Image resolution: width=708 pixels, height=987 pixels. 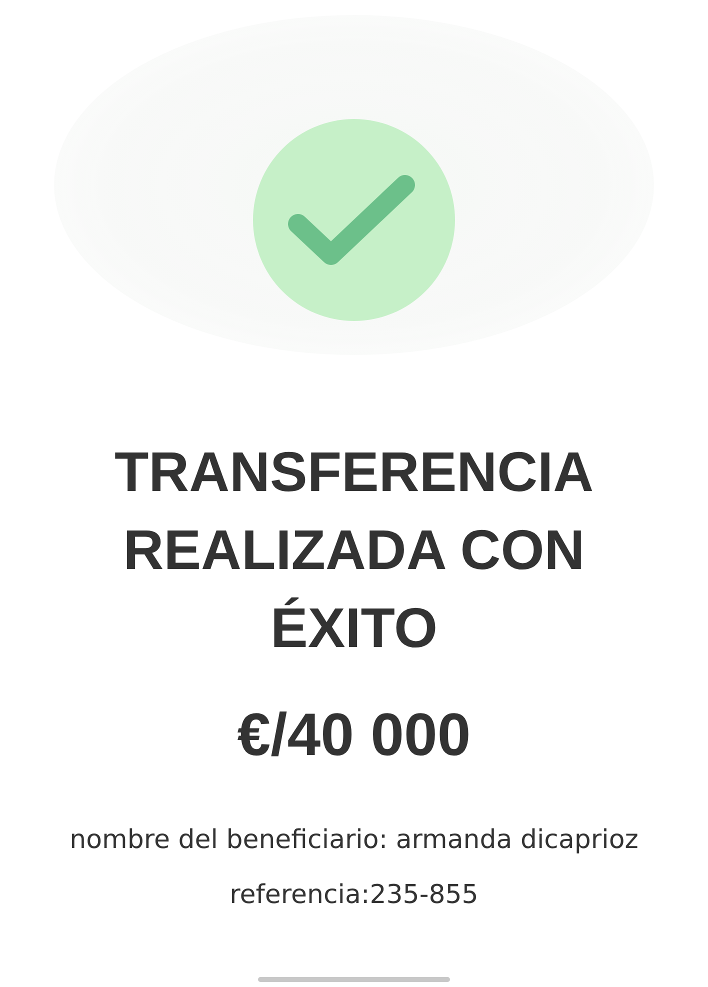 What do you see at coordinates (354, 895) in the screenshot?
I see `detail-text: referencia:235-855` at bounding box center [354, 895].